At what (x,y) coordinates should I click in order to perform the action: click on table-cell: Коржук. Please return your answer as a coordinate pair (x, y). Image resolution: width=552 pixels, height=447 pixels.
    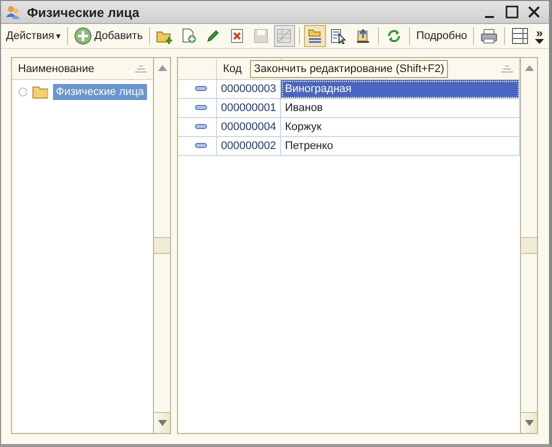
    Looking at the image, I should click on (400, 127).